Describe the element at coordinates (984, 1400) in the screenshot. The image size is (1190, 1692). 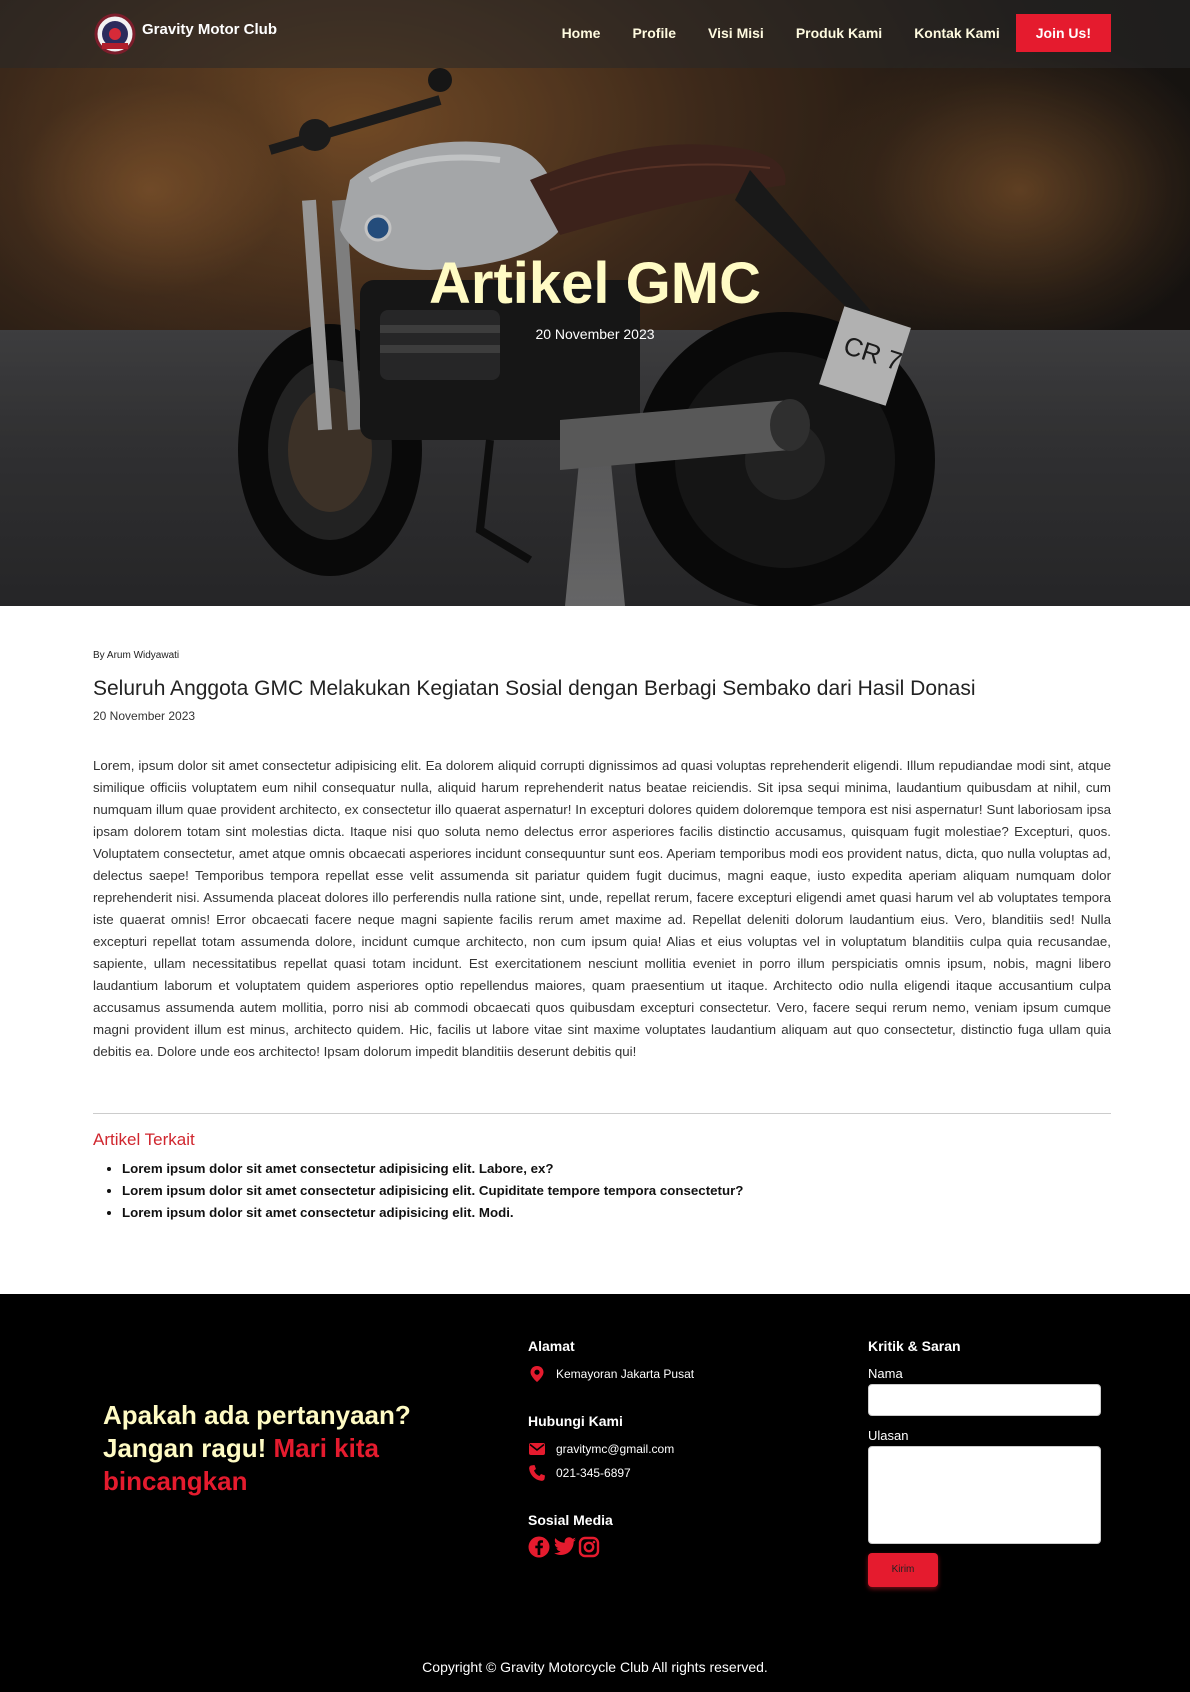
I see `name-field` at that location.